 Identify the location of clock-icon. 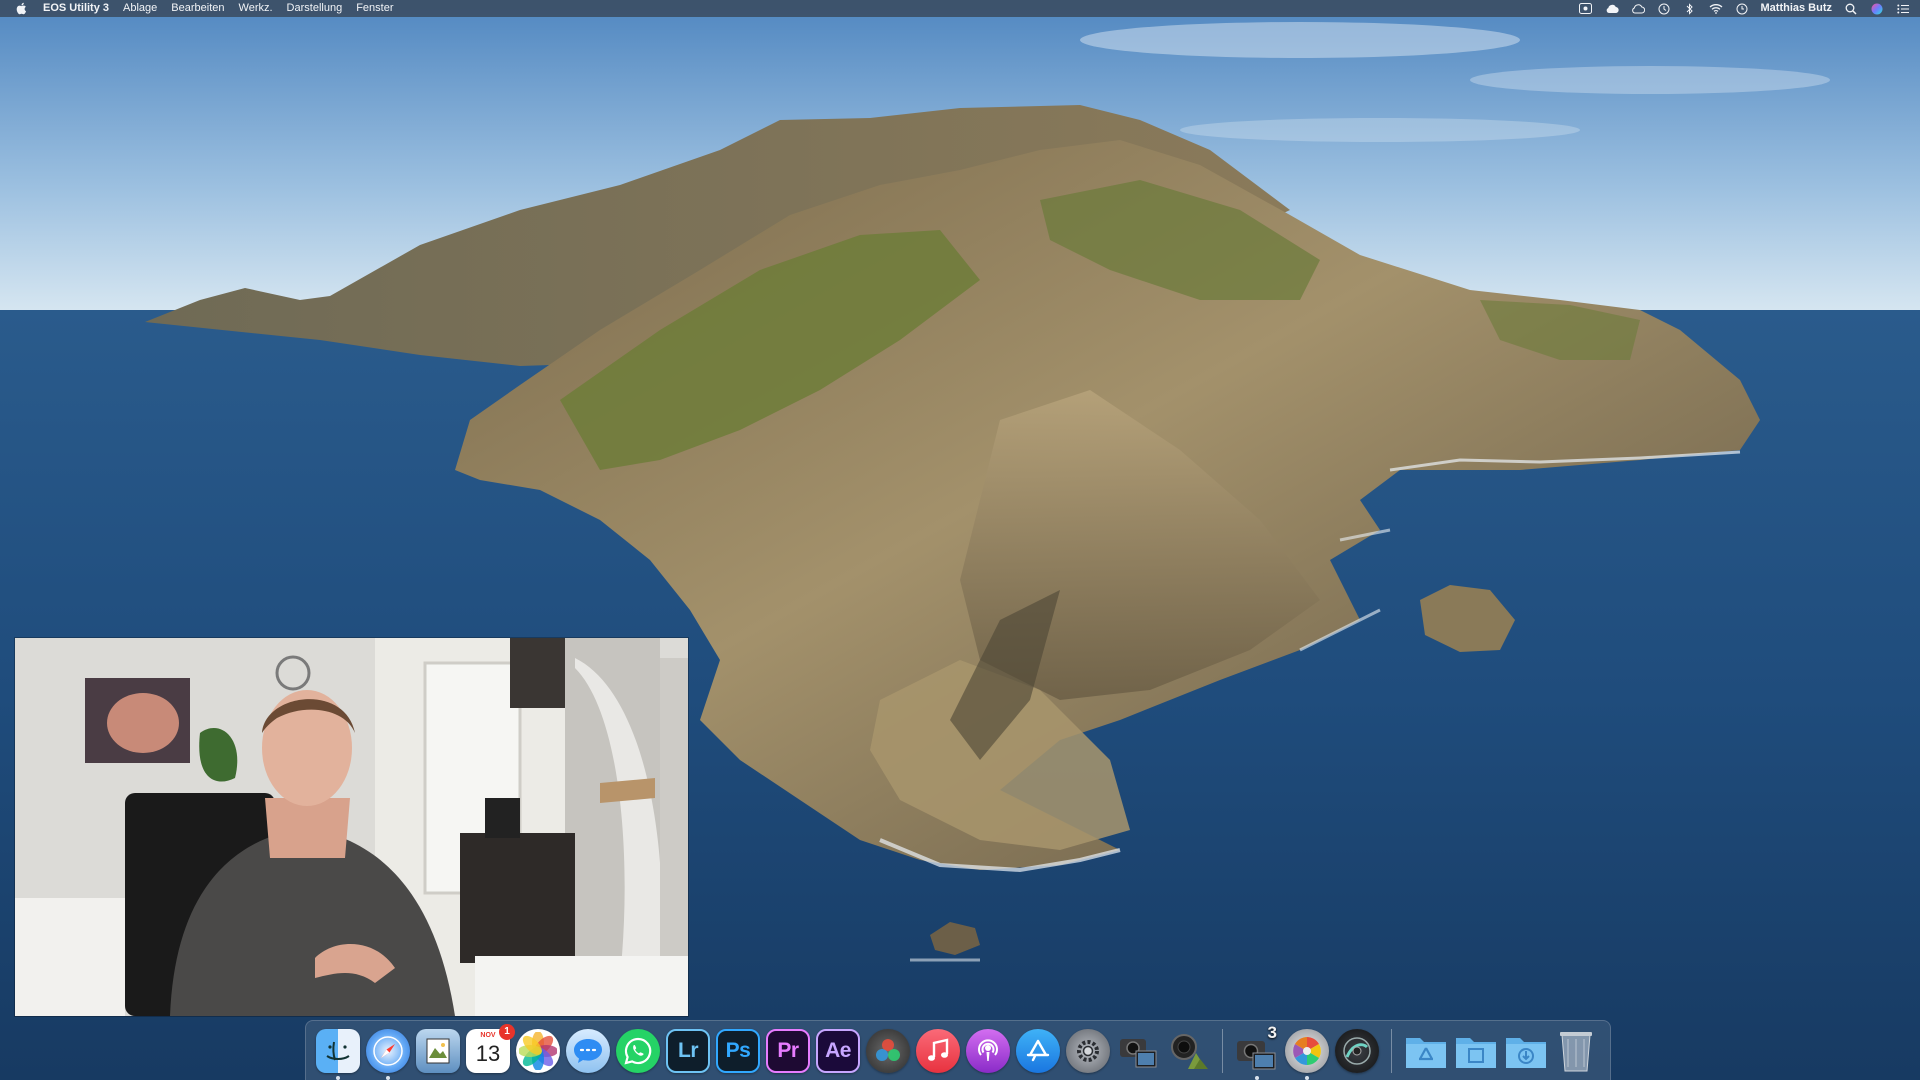
(1742, 9).